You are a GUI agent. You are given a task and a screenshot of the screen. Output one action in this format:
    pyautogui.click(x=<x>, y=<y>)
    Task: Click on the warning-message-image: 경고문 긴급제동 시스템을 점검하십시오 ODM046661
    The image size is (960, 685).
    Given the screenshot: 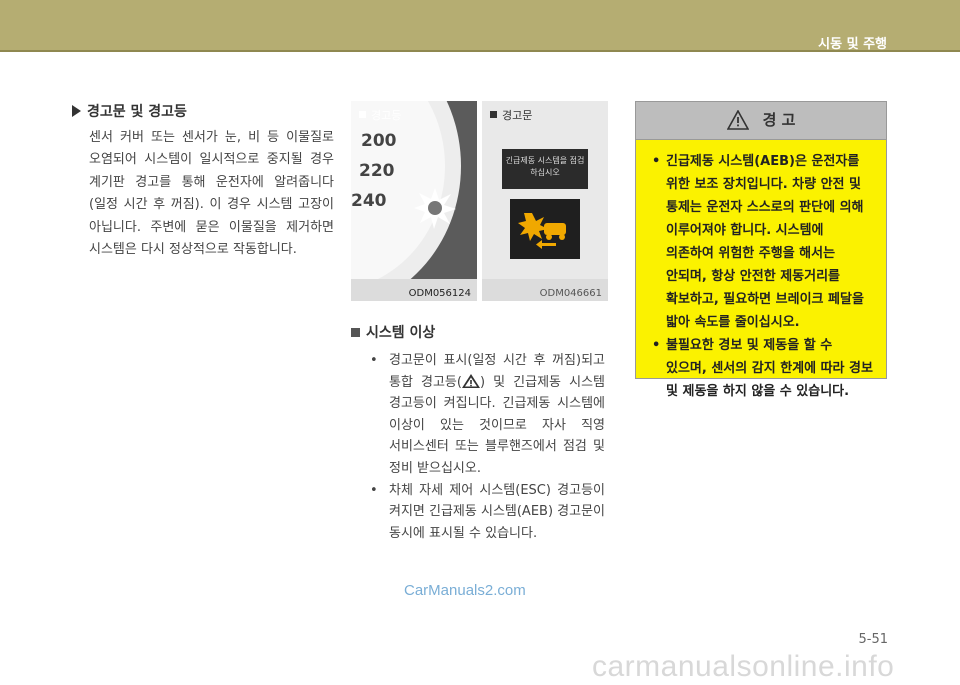 What is the action you would take?
    pyautogui.click(x=545, y=201)
    